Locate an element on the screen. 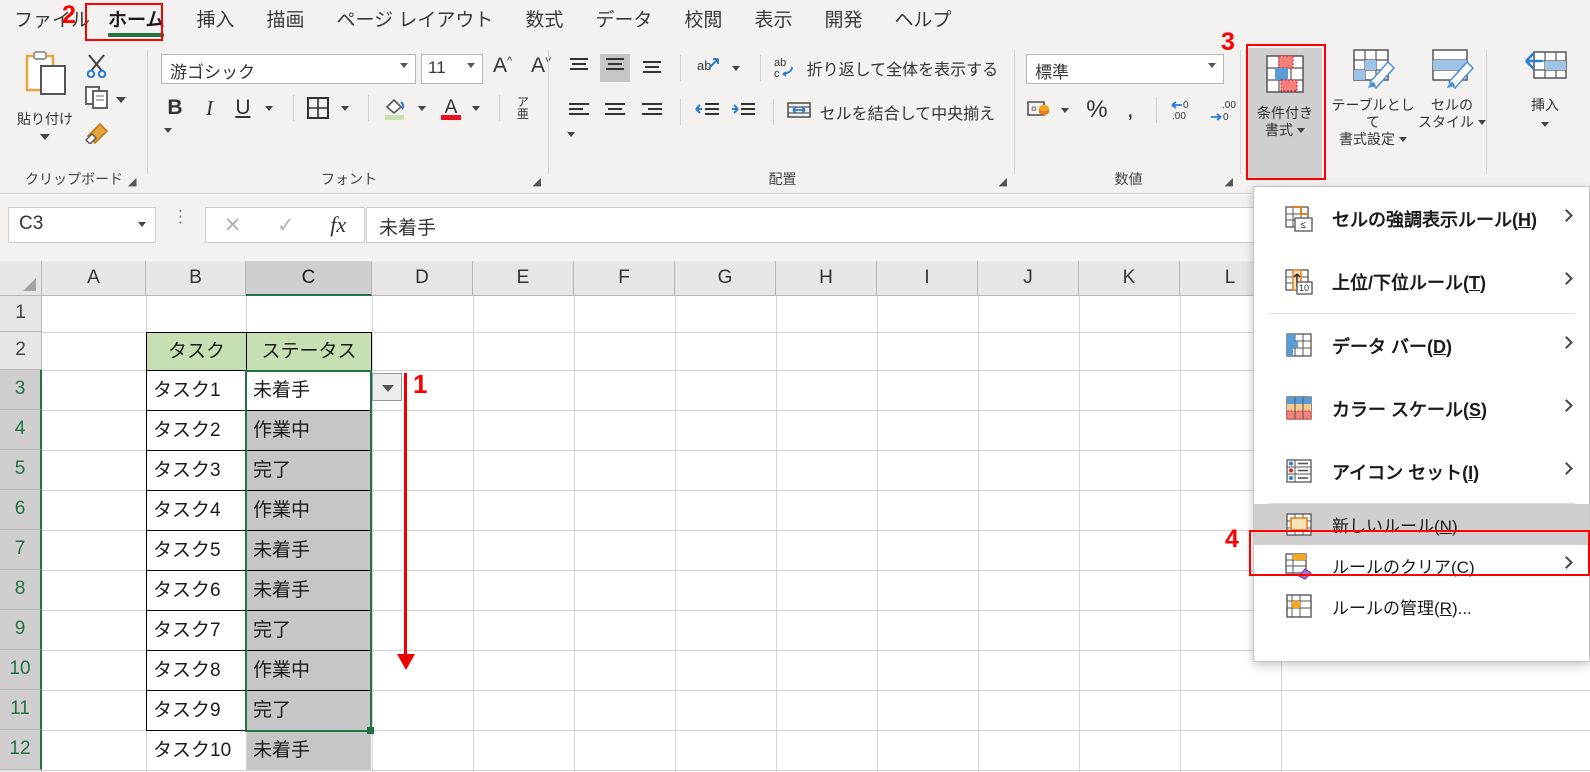 This screenshot has width=1590, height=772. ribbon-tab-1: ホーム is located at coordinates (136, 21).